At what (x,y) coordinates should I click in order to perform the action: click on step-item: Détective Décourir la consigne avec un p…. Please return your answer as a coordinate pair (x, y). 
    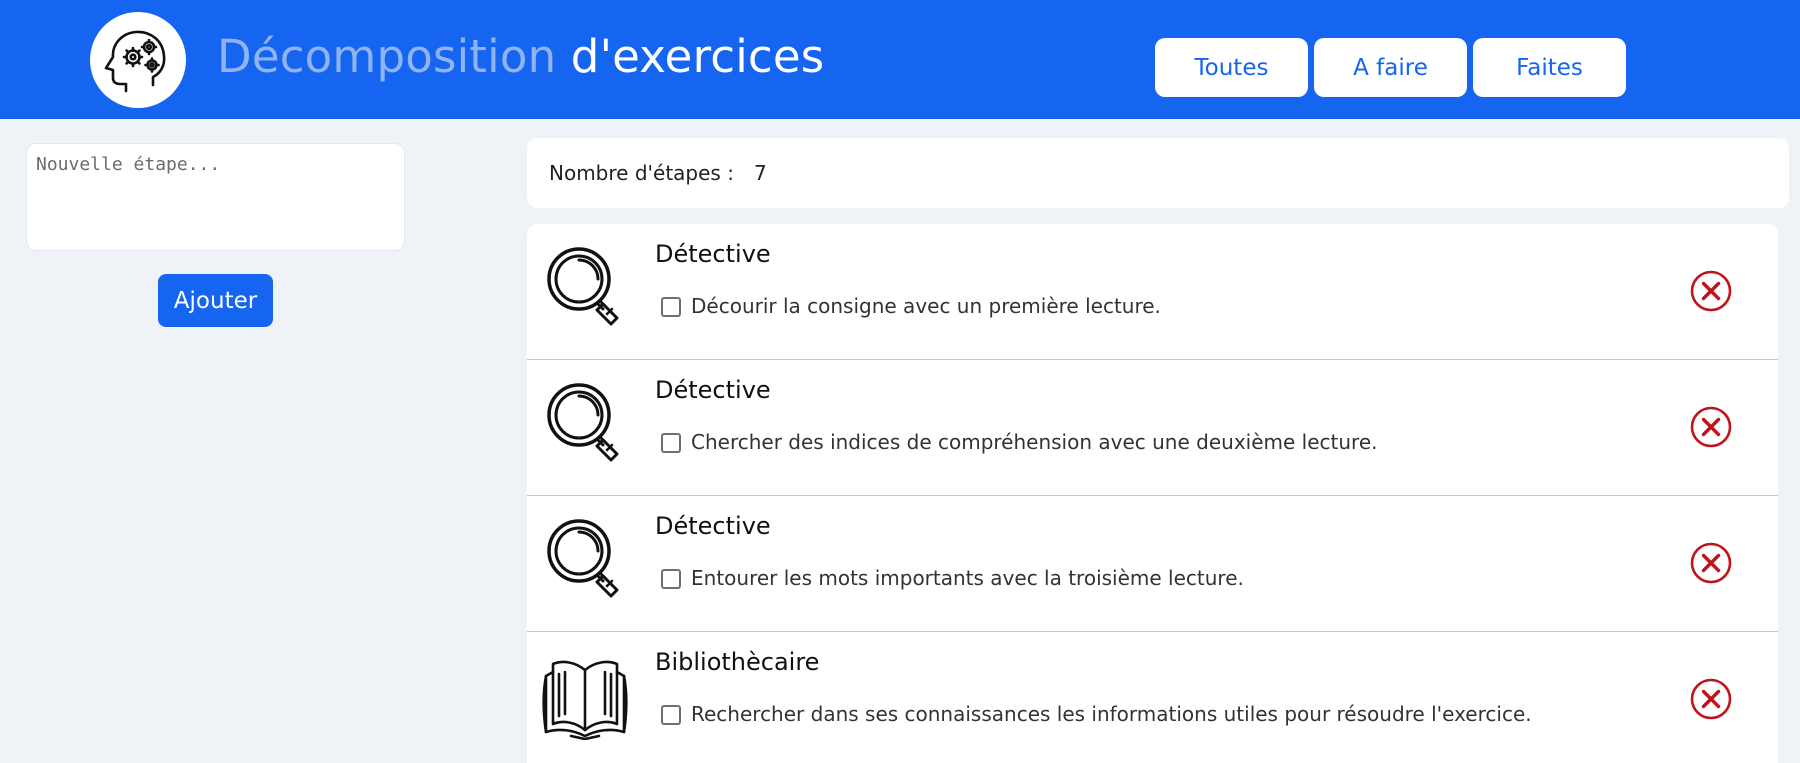
    Looking at the image, I should click on (1152, 292).